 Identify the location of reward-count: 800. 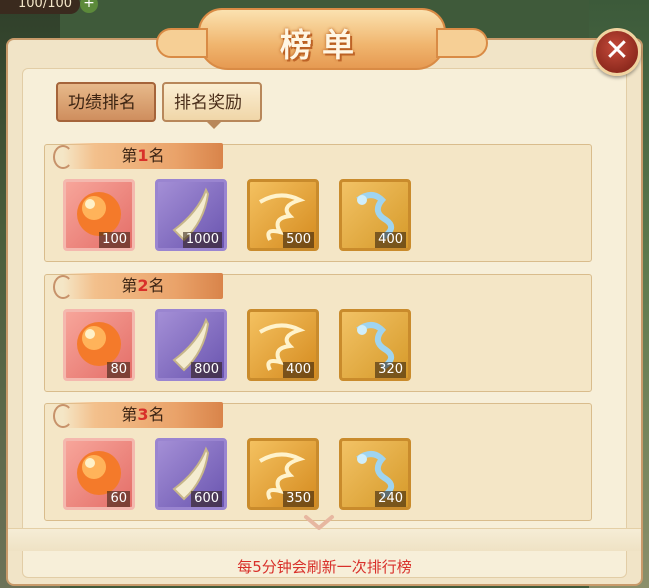
(206, 370).